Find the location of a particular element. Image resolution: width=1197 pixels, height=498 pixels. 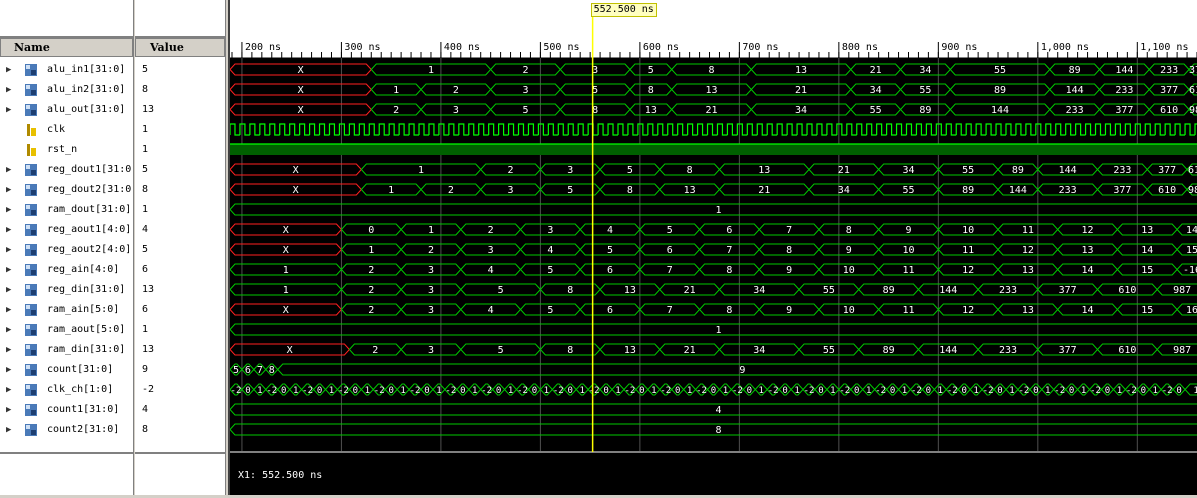

signal-row: ▶ reg_aout1[4:0] is located at coordinates (66, 230).